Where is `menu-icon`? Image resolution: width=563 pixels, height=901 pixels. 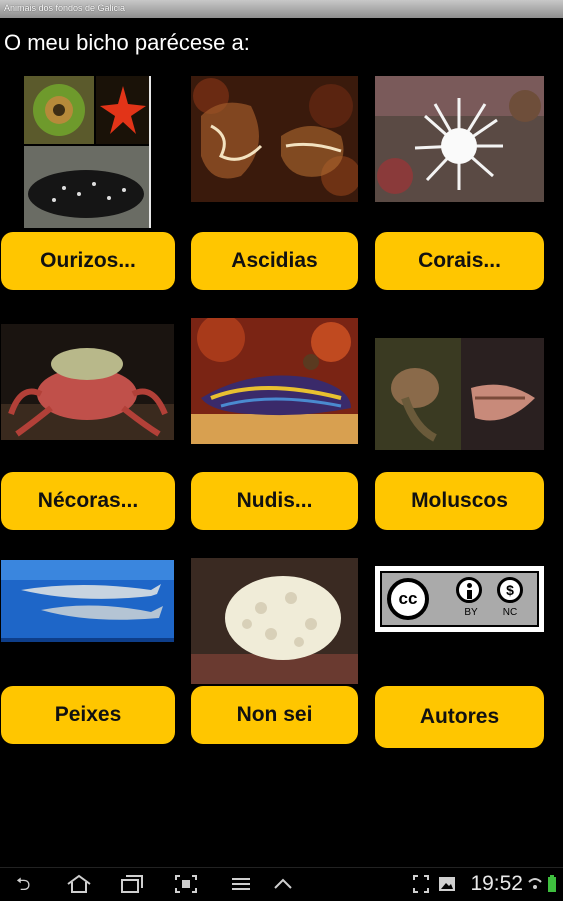 menu-icon is located at coordinates (241, 886).